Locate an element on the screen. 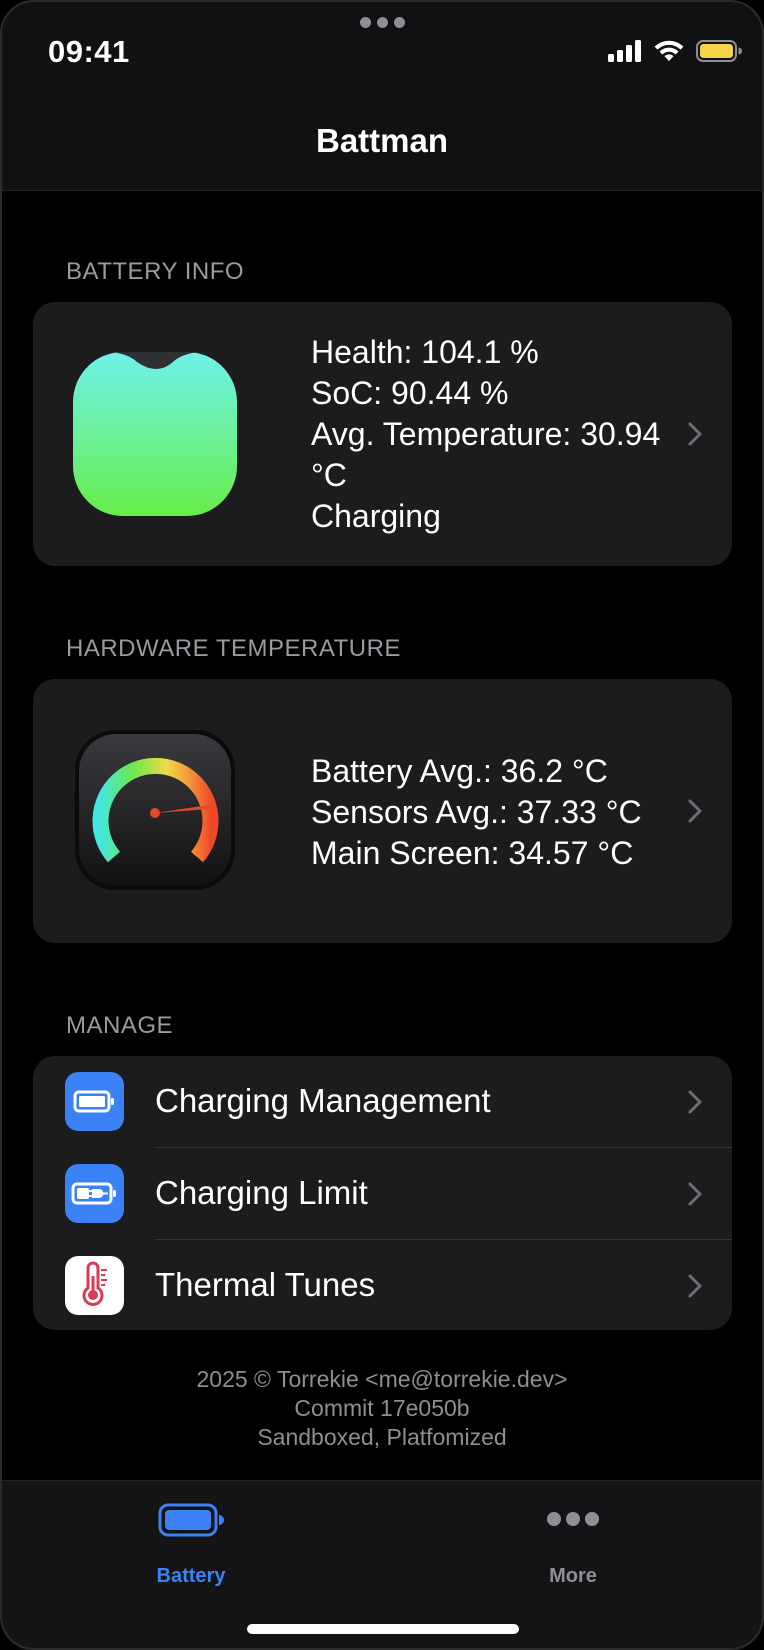  nav-title: Battman is located at coordinates (382, 140).